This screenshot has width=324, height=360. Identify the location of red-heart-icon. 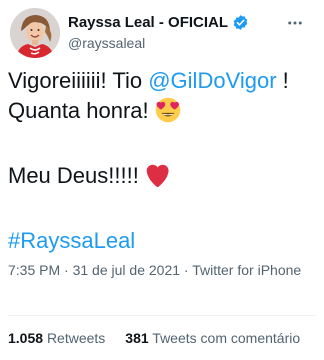
(158, 180).